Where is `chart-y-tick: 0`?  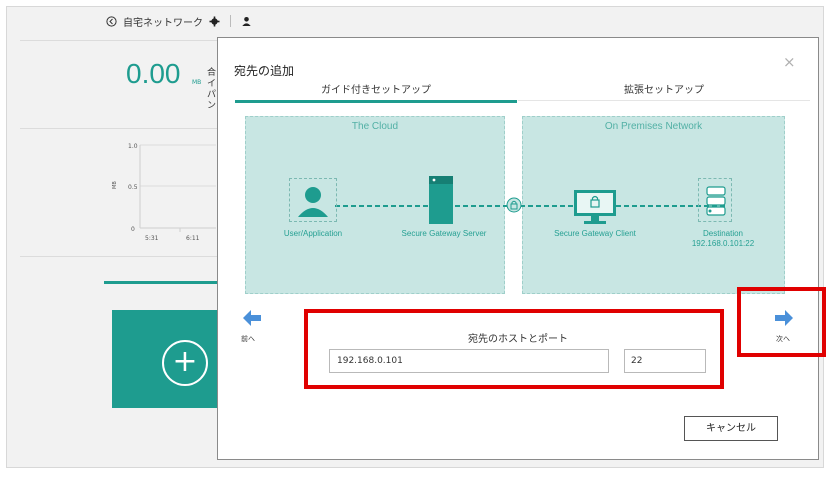 chart-y-tick: 0 is located at coordinates (133, 229).